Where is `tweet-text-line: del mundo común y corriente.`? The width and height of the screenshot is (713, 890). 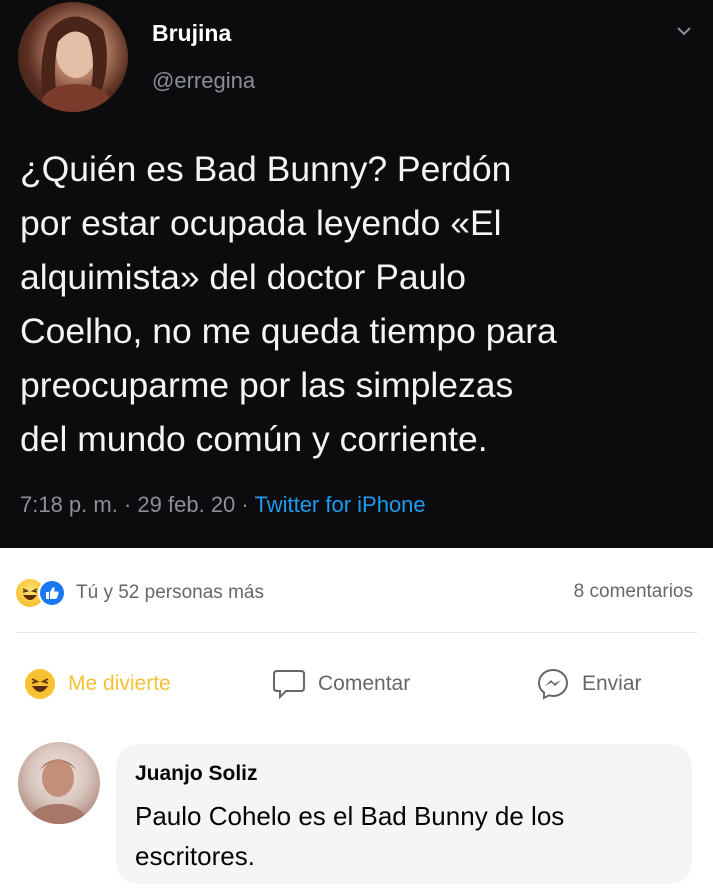
tweet-text-line: del mundo común y corriente. is located at coordinates (254, 439).